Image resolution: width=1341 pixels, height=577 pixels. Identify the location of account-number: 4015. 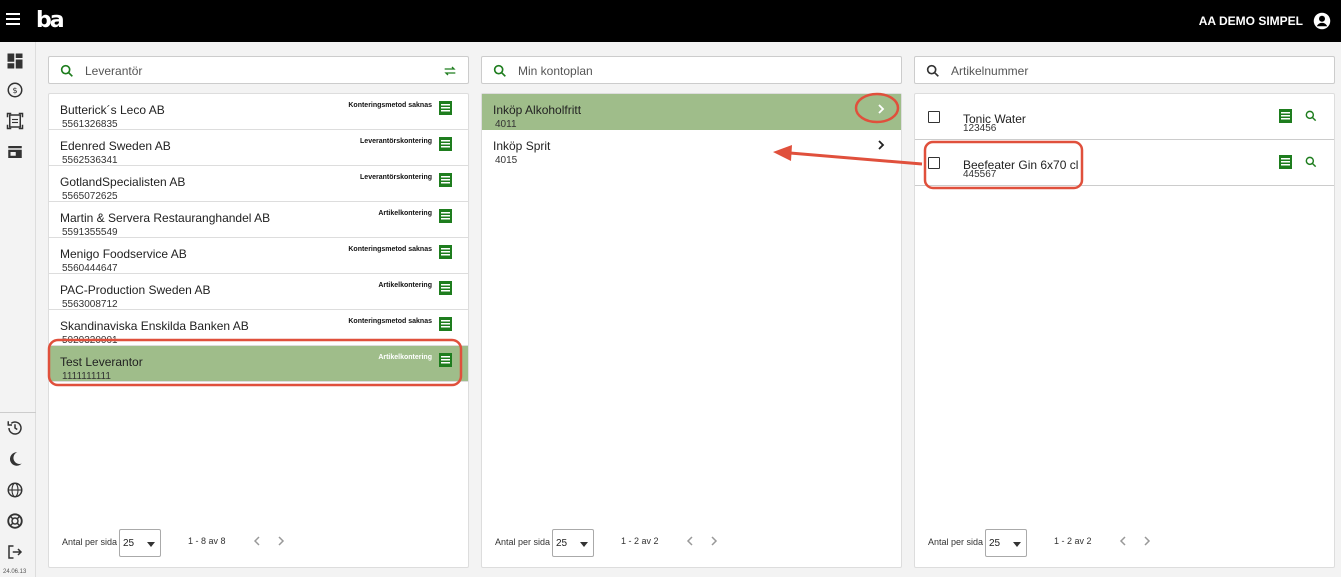
(506, 160).